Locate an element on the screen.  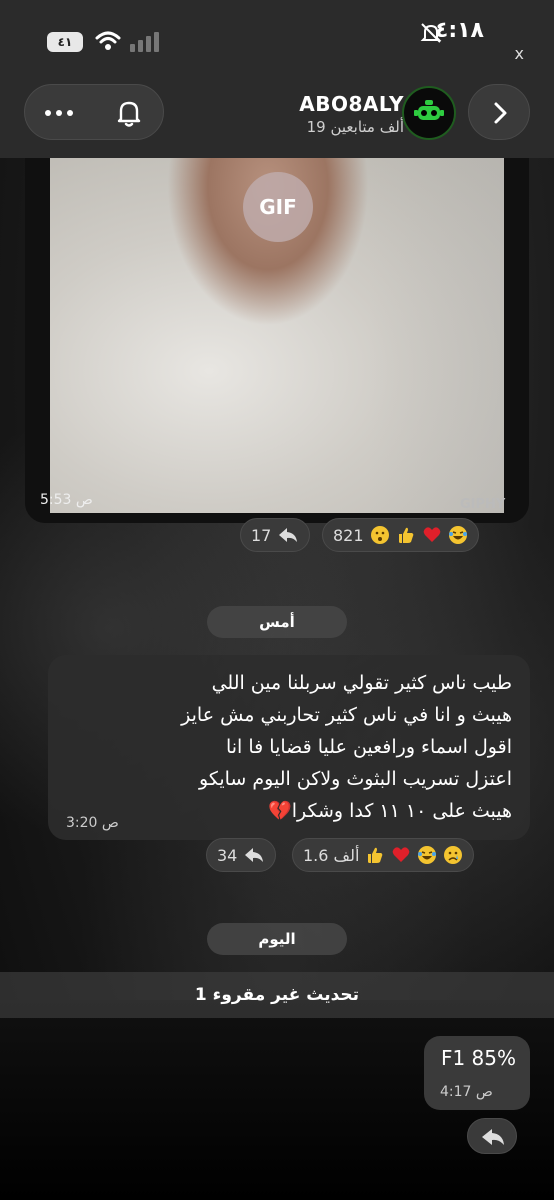
forward-count: 34 is located at coordinates (227, 855).